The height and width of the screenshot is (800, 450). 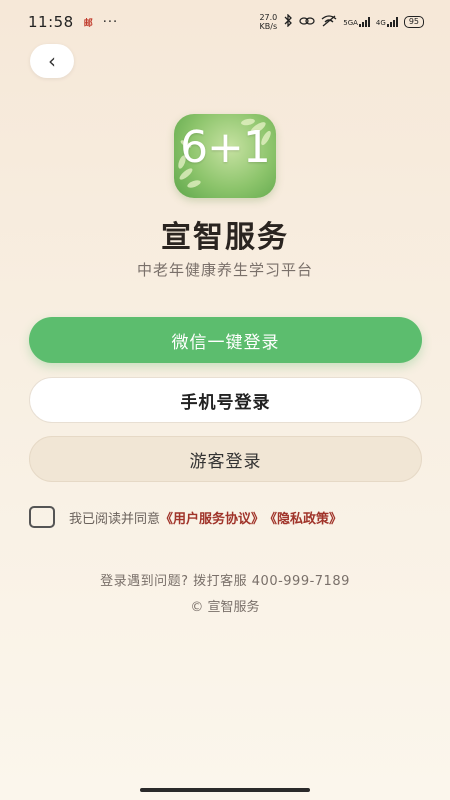 What do you see at coordinates (268, 26) in the screenshot?
I see `network-speed-unit: KB/s` at bounding box center [268, 26].